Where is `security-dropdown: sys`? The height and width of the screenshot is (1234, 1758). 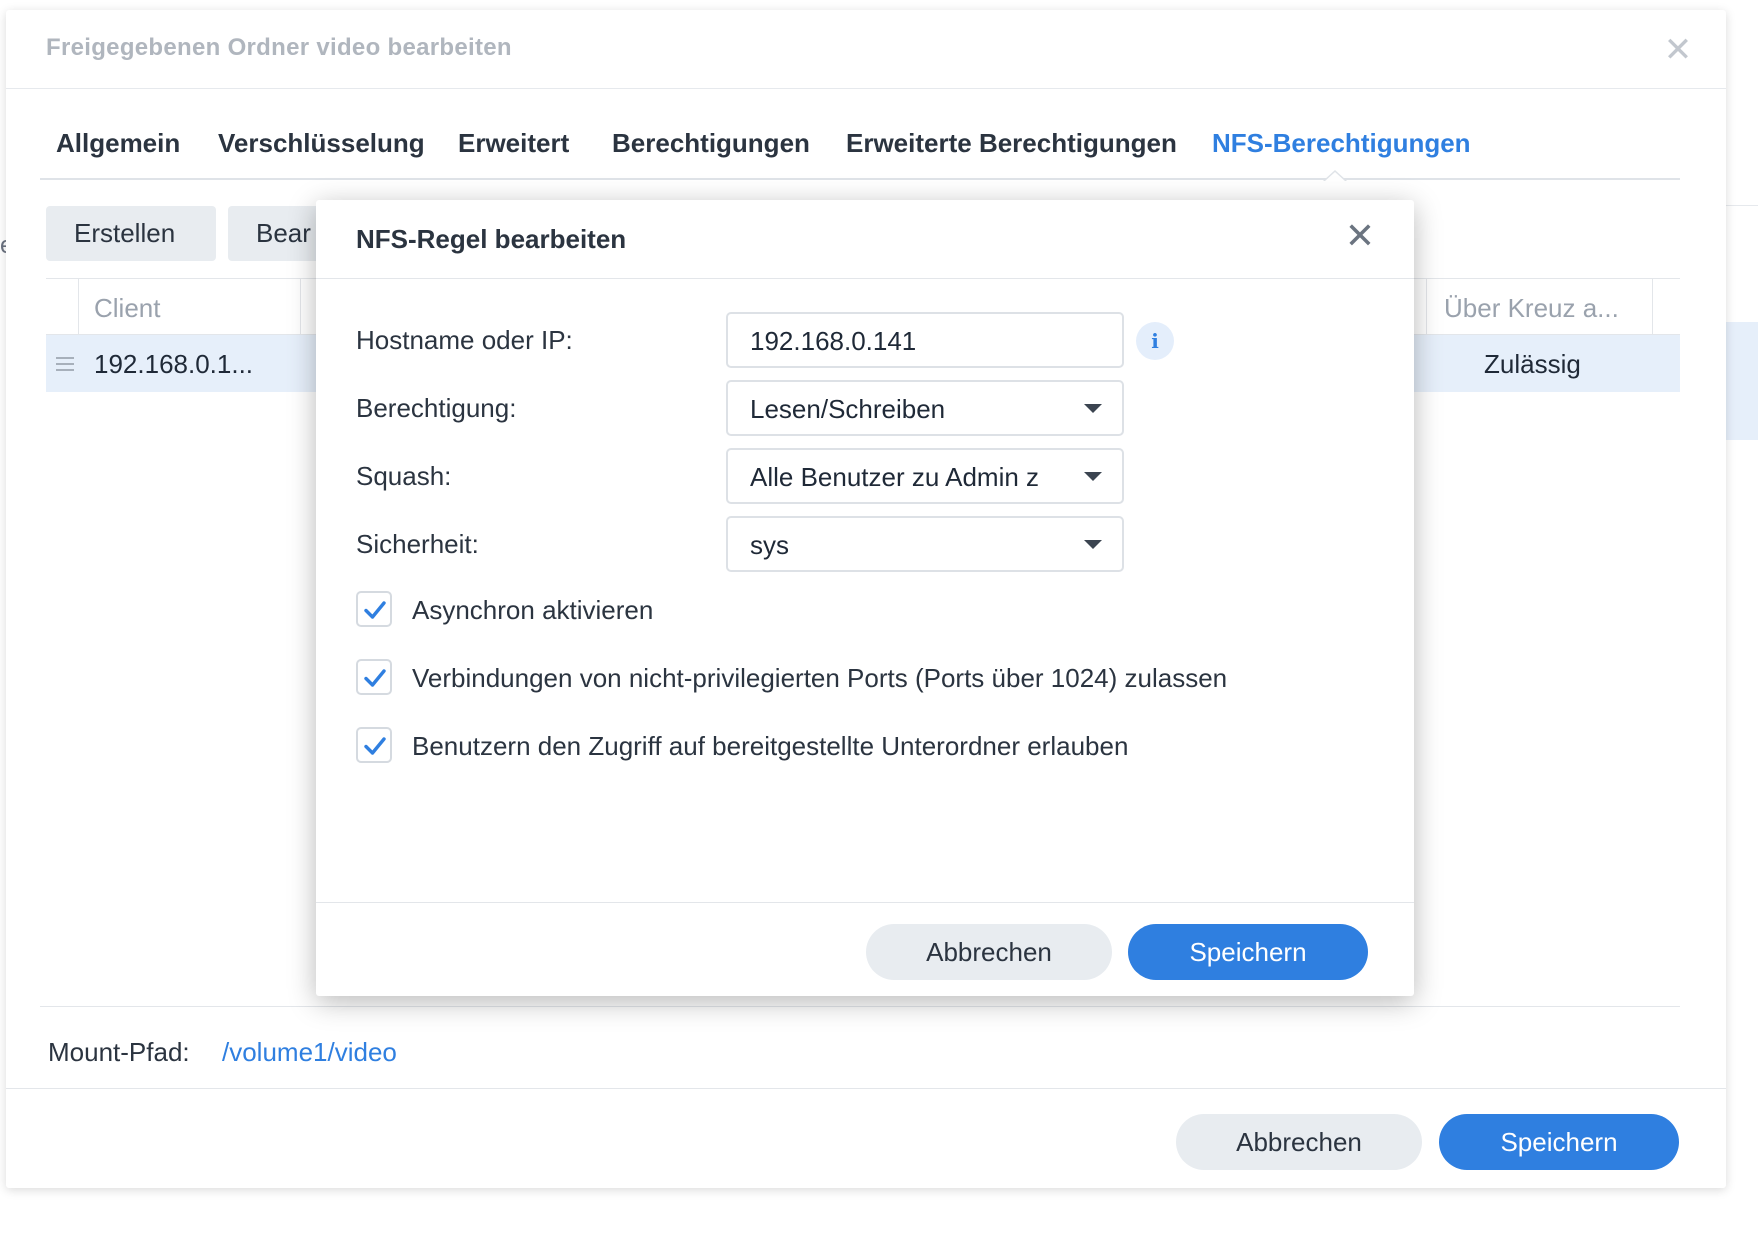
security-dropdown: sys is located at coordinates (925, 544).